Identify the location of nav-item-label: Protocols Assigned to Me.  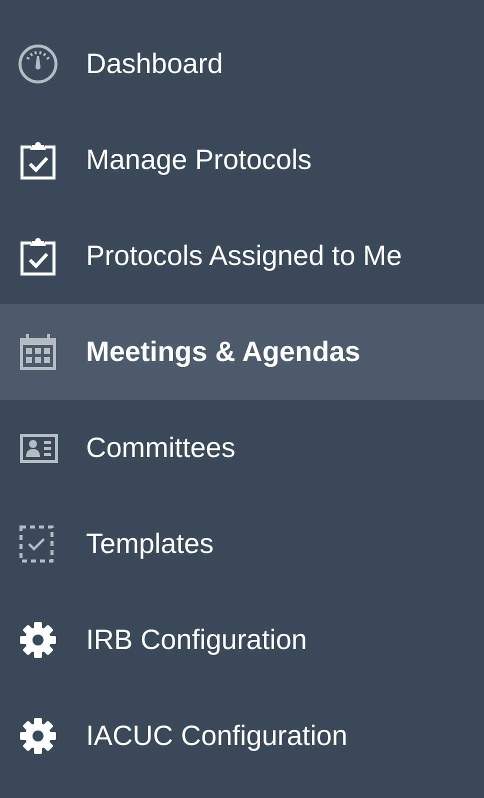
(244, 256).